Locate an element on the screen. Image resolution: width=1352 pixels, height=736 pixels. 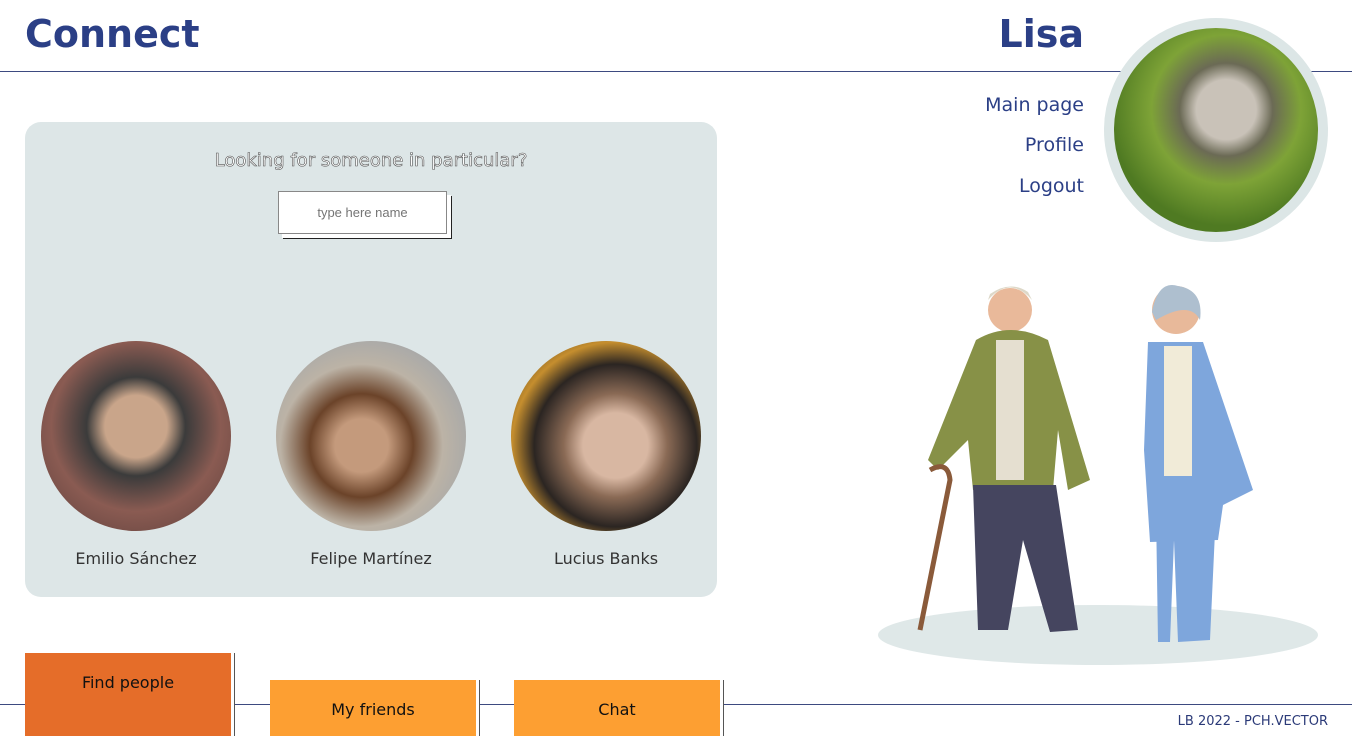
search-input is located at coordinates (362, 212).